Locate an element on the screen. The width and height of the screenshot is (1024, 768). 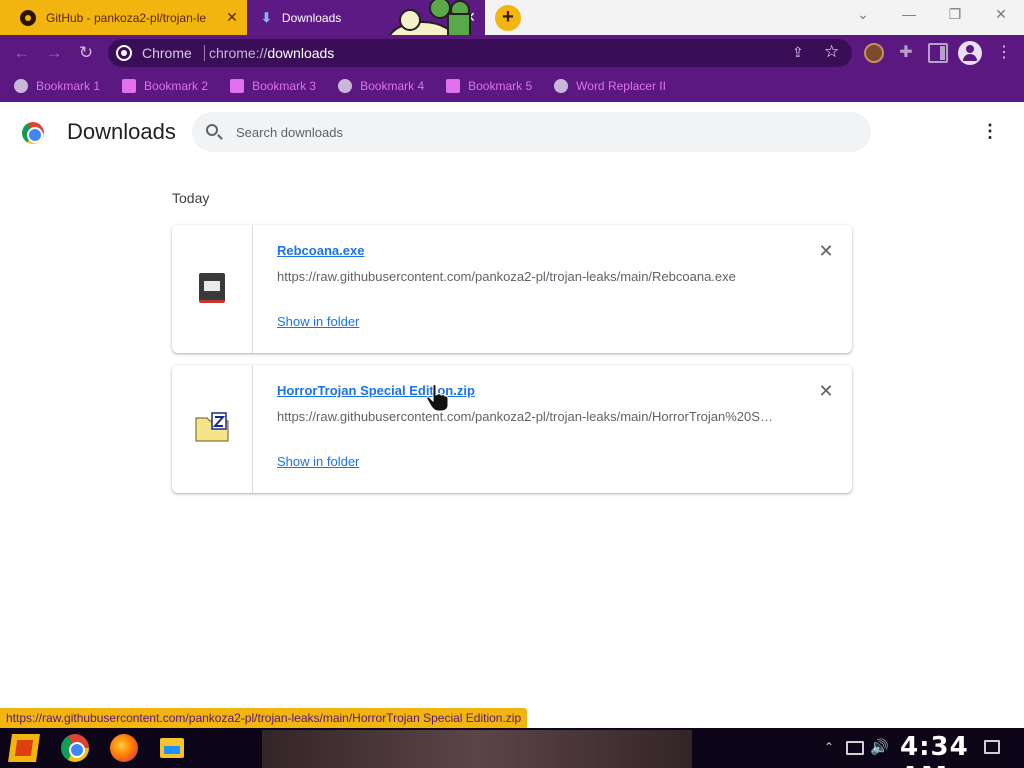
zip-file-icon is located at coordinates (212, 427).